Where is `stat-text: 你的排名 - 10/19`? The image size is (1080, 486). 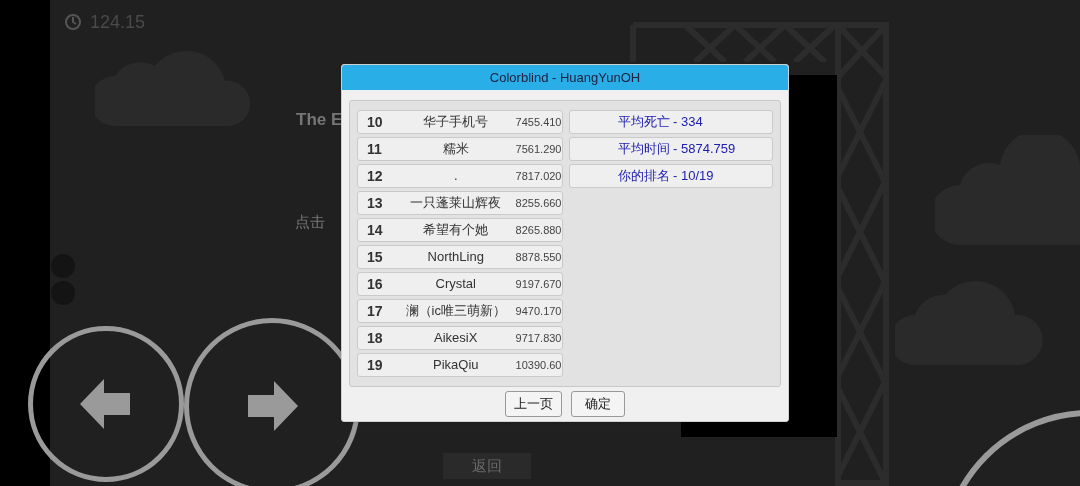 stat-text: 你的排名 - 10/19 is located at coordinates (670, 176).